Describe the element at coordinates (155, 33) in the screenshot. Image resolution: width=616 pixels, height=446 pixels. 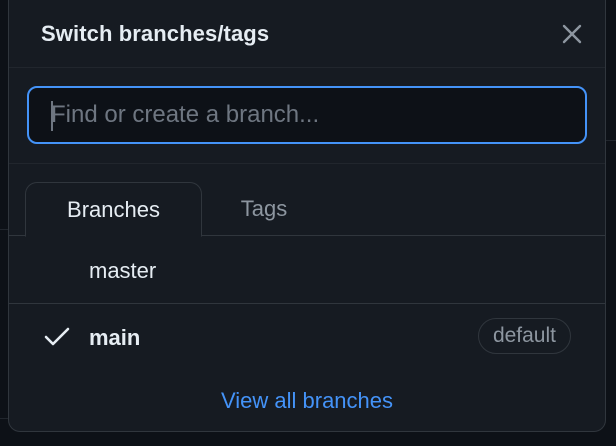
I see `popover-title: Switch branches/tags` at that location.